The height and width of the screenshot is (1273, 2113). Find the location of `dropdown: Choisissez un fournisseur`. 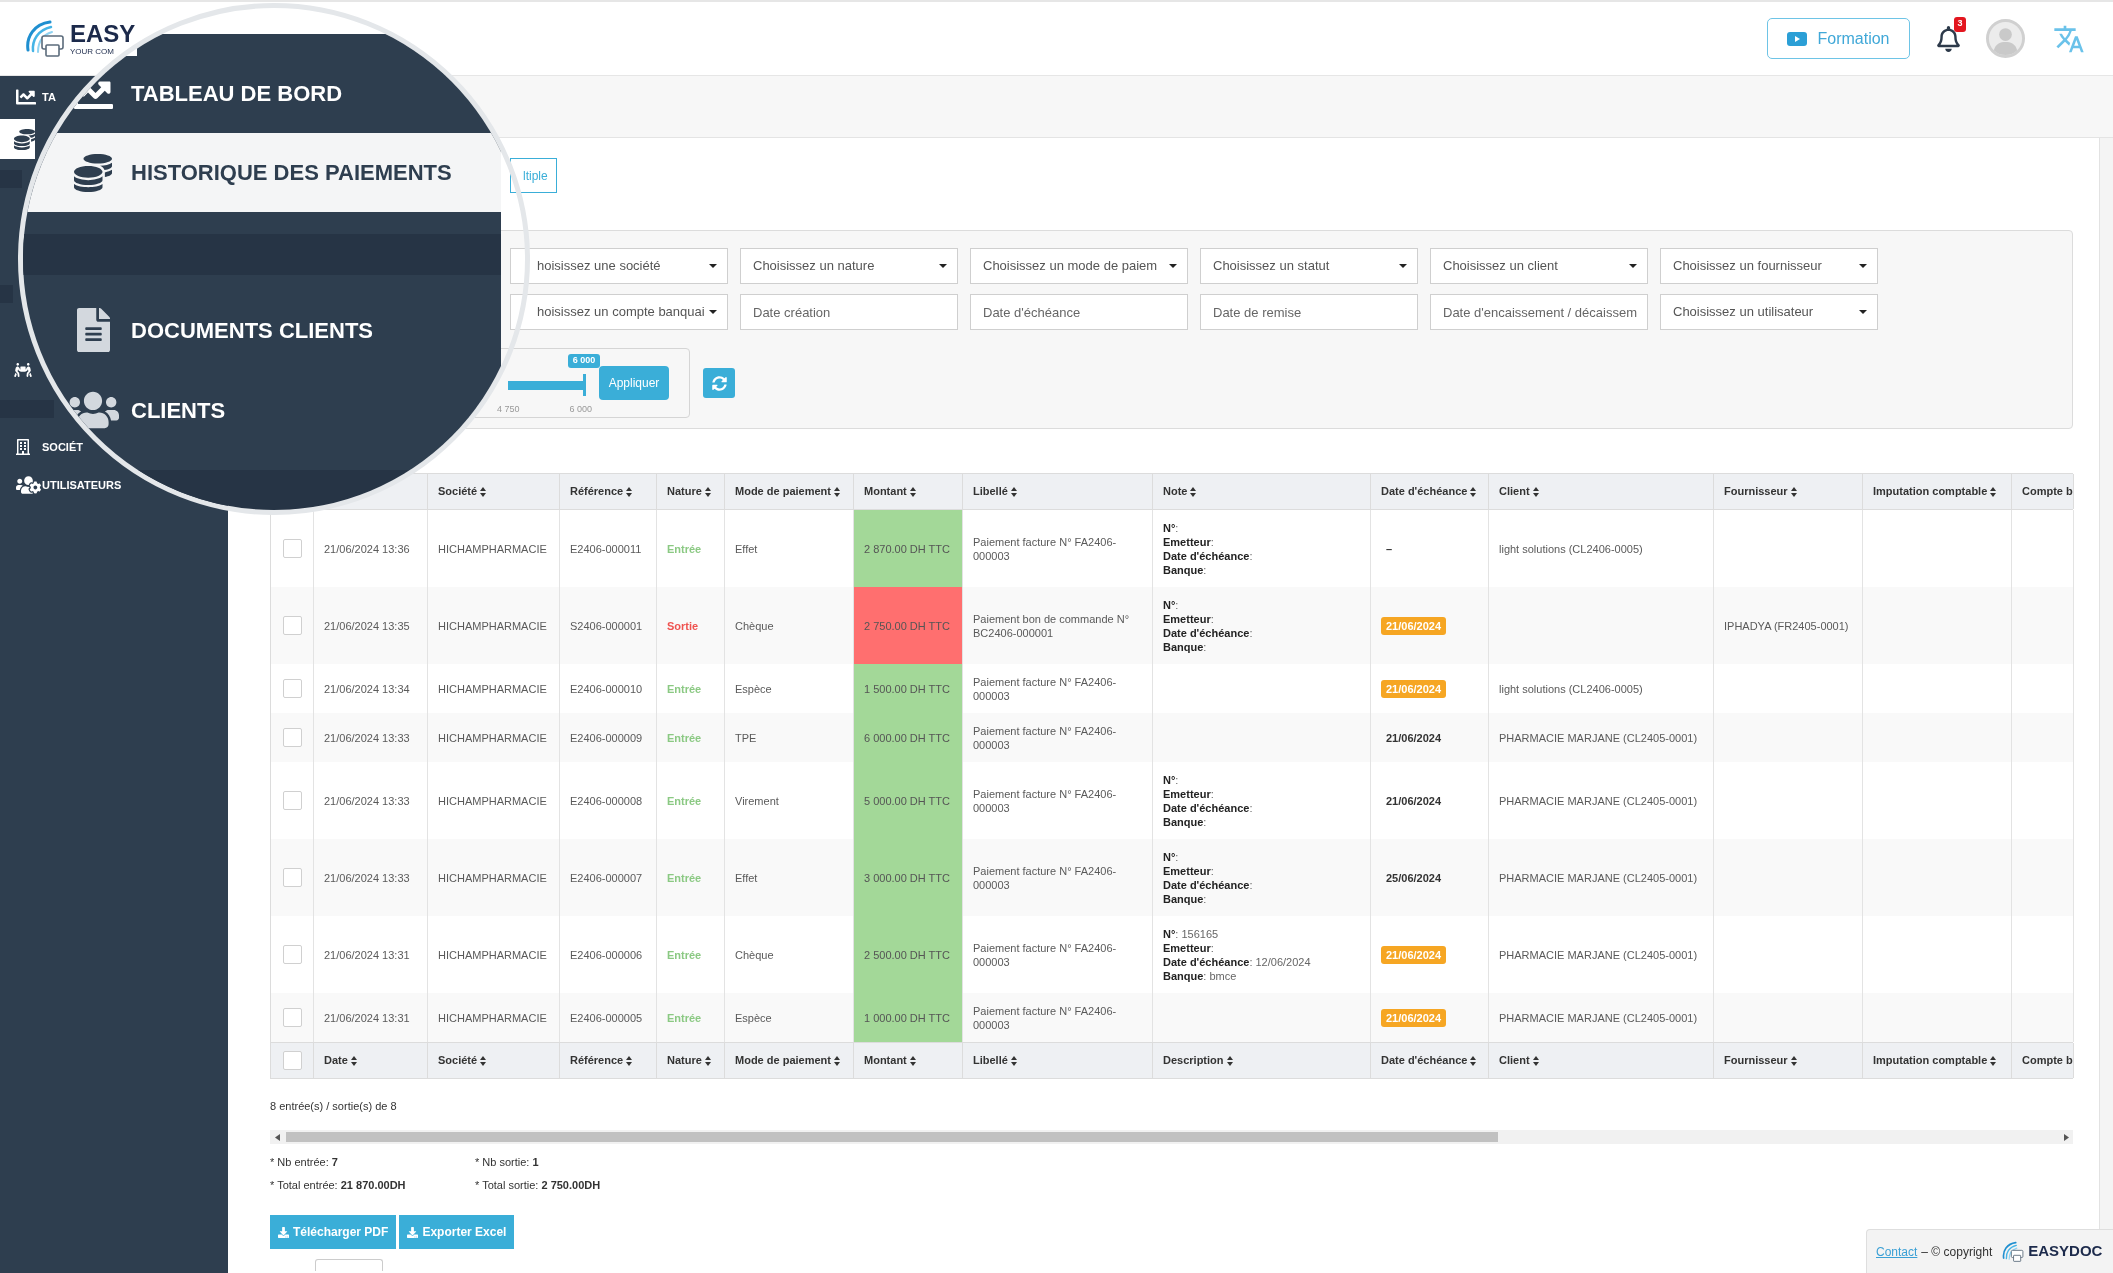

dropdown: Choisissez un fournisseur is located at coordinates (1769, 266).